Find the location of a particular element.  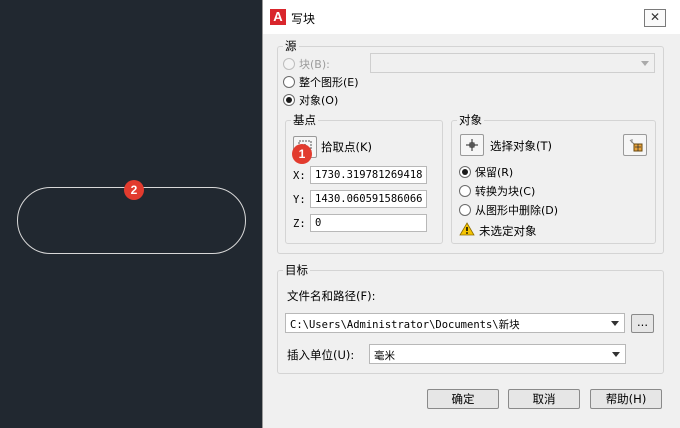

base-point-title: 基点 is located at coordinates (304, 120).